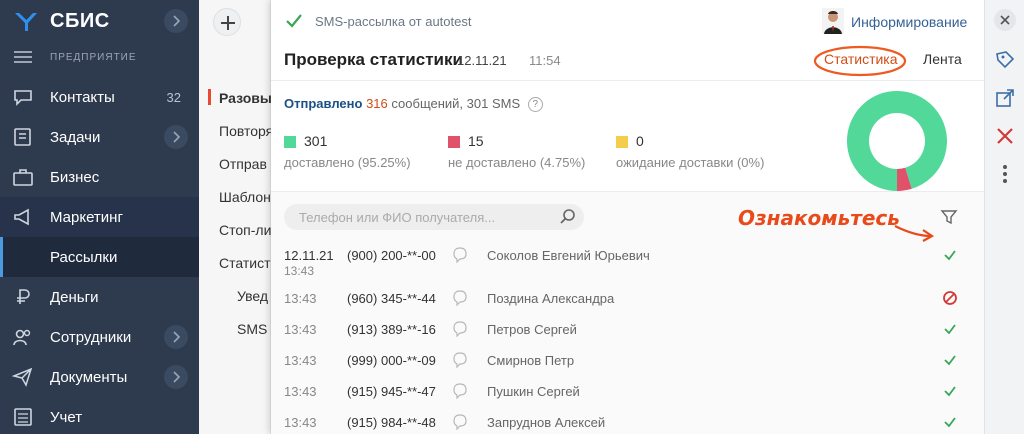  I want to click on row-recipient: Пушкин Сергей, so click(533, 391).